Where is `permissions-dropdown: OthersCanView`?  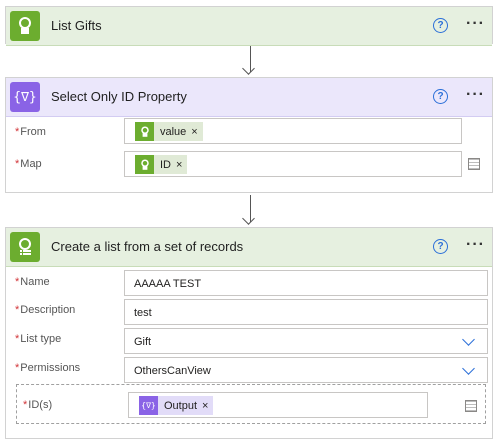 permissions-dropdown: OthersCanView is located at coordinates (306, 370).